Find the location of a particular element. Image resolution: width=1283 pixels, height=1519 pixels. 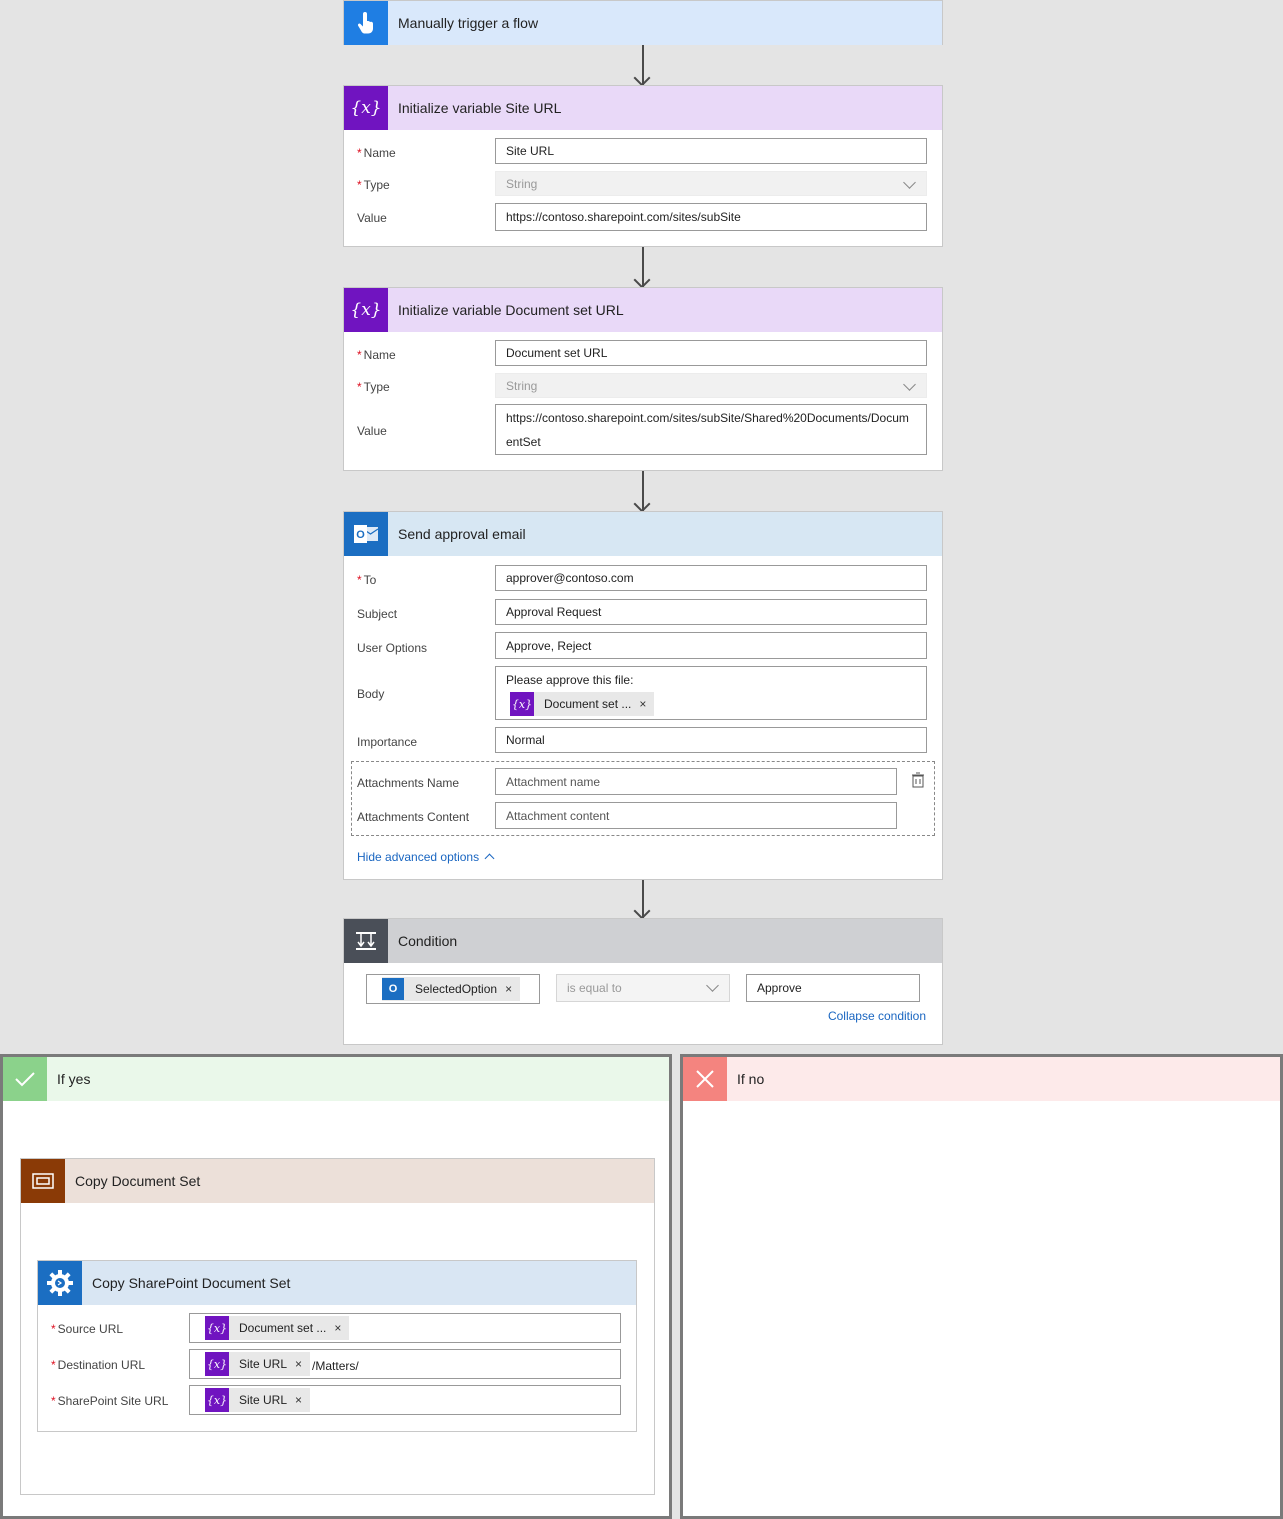

if-no-header: If no is located at coordinates (981, 1079).